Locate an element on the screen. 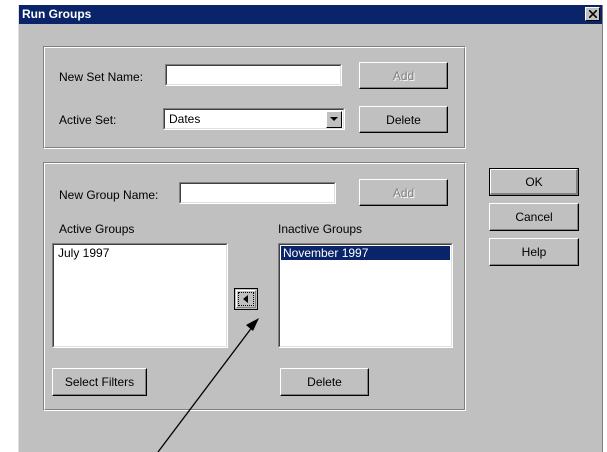 The width and height of the screenshot is (607, 452). annotation-arrow is located at coordinates (208, 385).